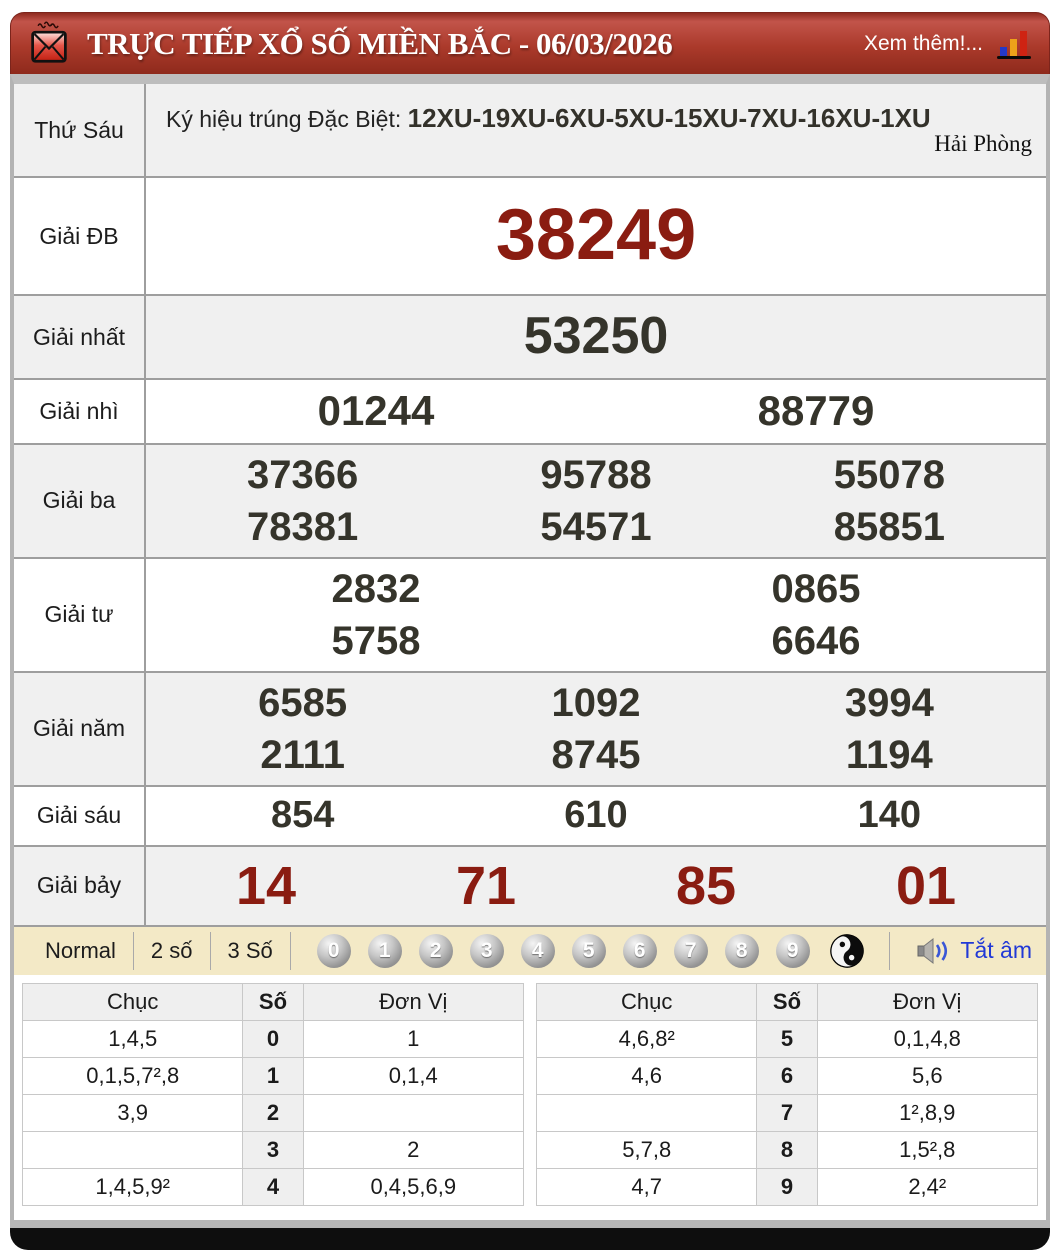  I want to click on prize-numbers: 854 610 140, so click(596, 816).